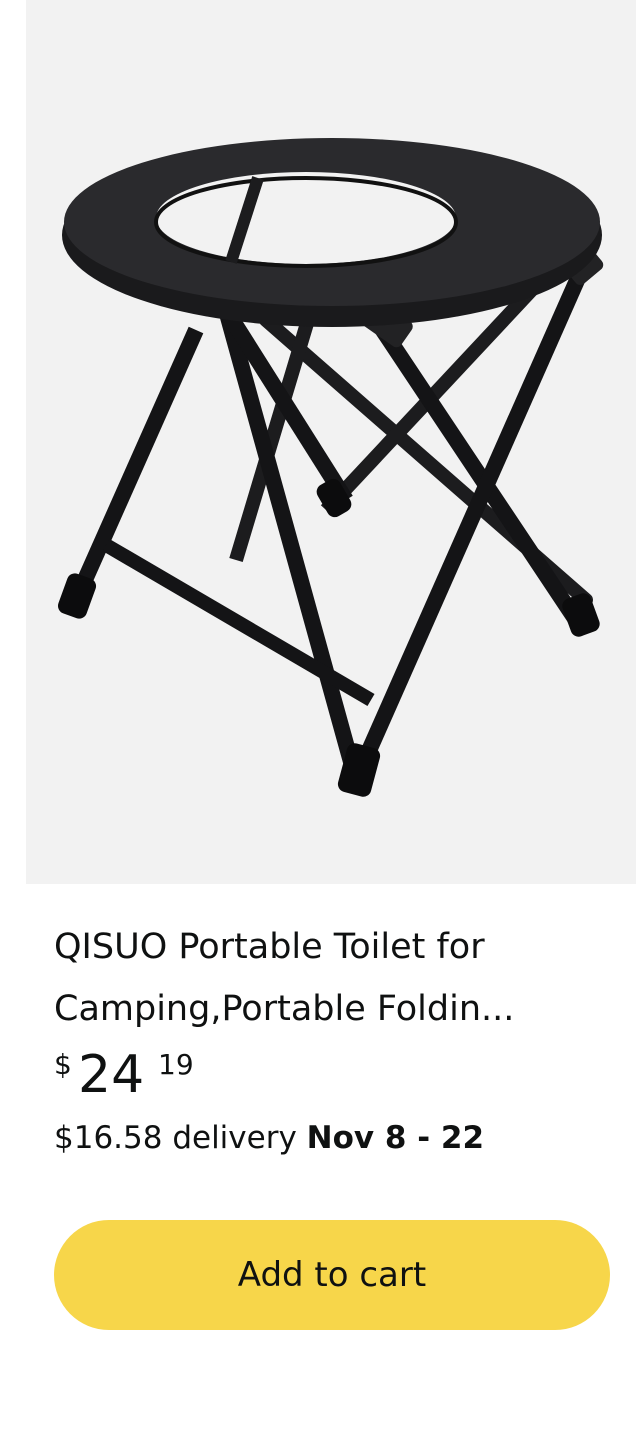  I want to click on add-to-cart-button: Add to cart, so click(332, 1275).